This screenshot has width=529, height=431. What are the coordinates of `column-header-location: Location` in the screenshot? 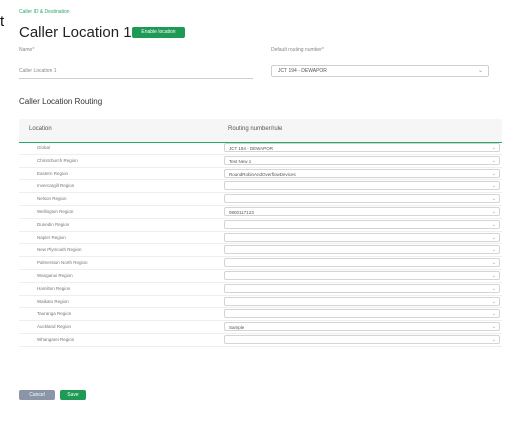 It's located at (40, 129).